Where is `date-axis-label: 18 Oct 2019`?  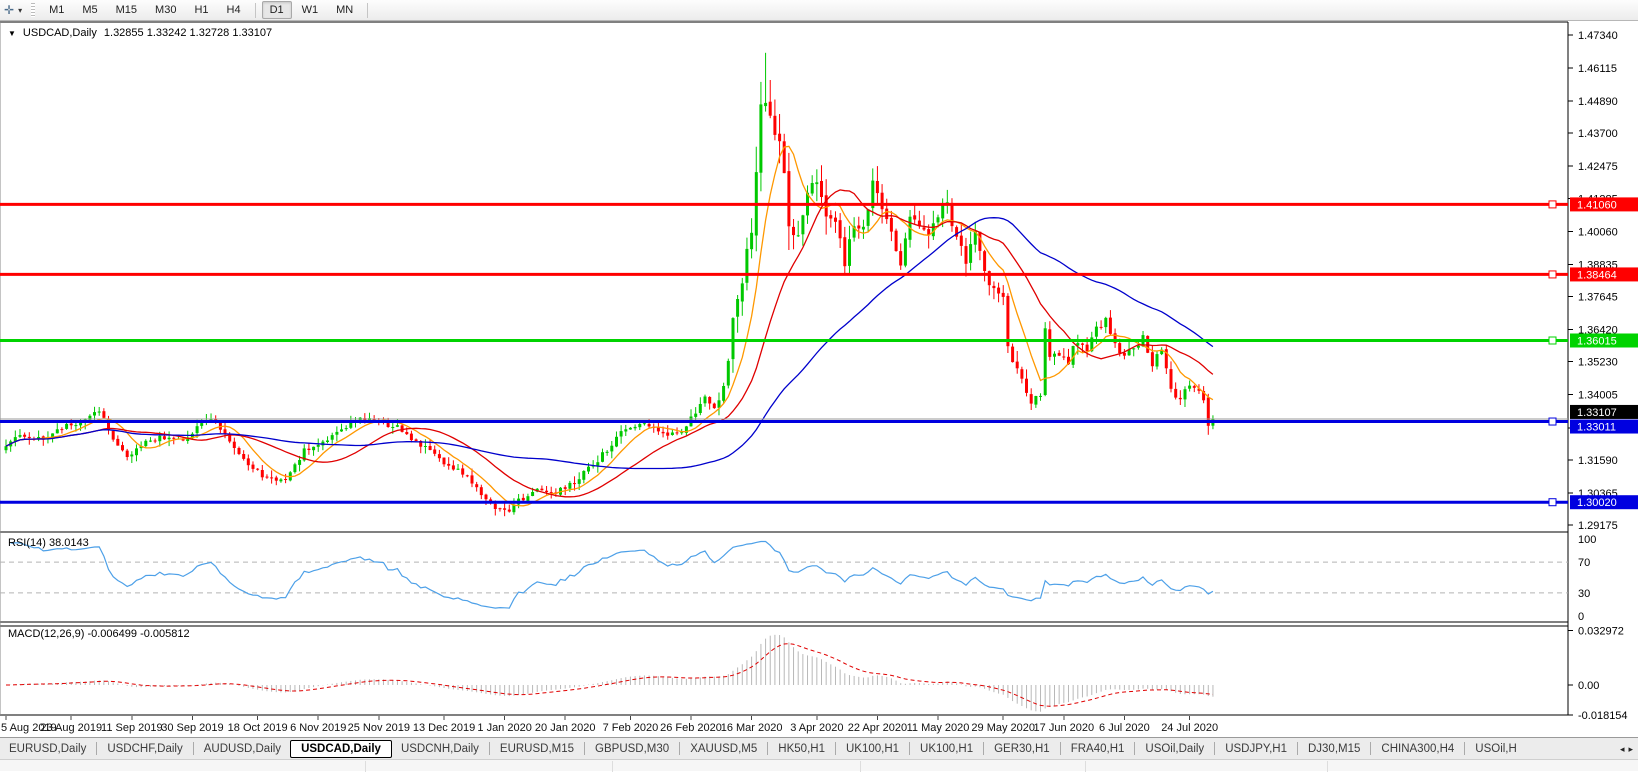
date-axis-label: 18 Oct 2019 is located at coordinates (258, 728).